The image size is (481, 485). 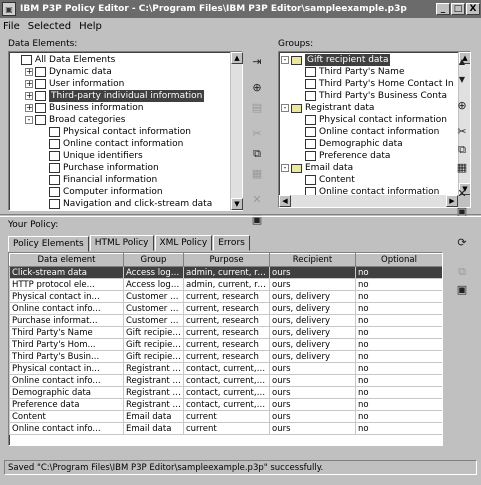 What do you see at coordinates (66, 404) in the screenshot?
I see `table-cell: Preference data` at bounding box center [66, 404].